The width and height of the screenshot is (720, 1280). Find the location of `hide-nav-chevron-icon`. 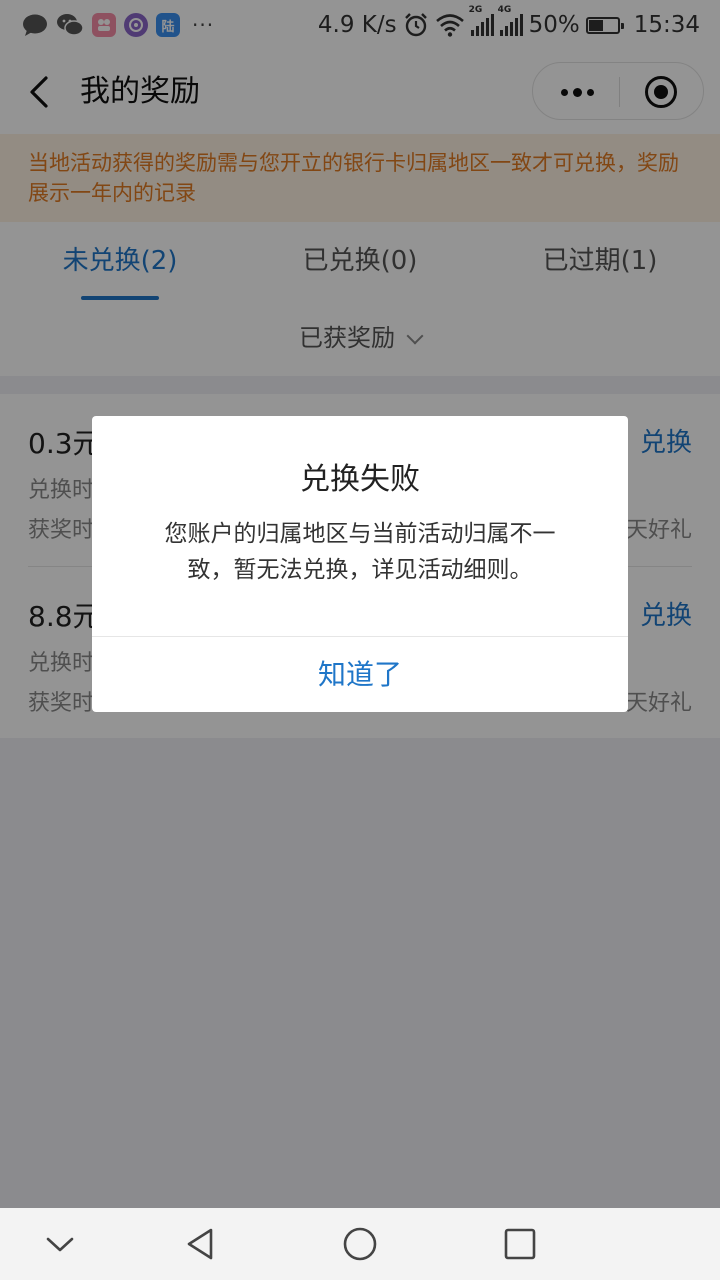

hide-nav-chevron-icon is located at coordinates (60, 1244).